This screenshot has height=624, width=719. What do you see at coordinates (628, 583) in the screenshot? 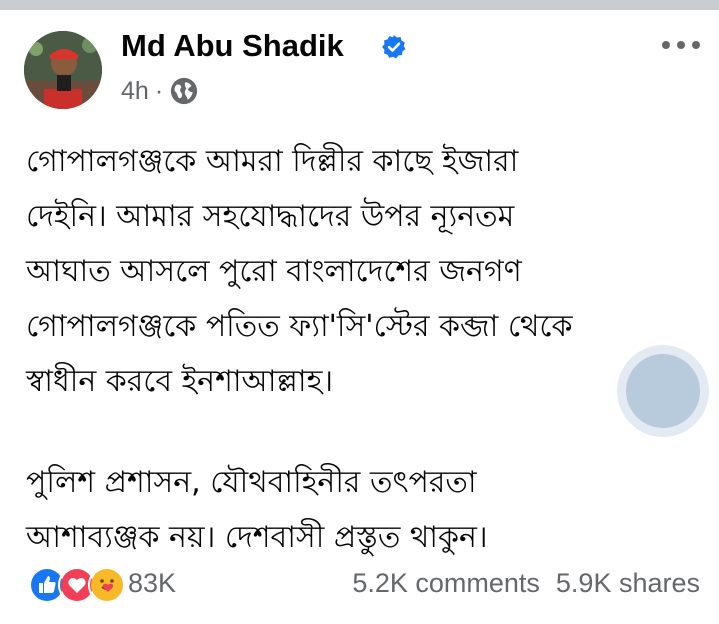
I see `shares-count: 5.9K shares` at bounding box center [628, 583].